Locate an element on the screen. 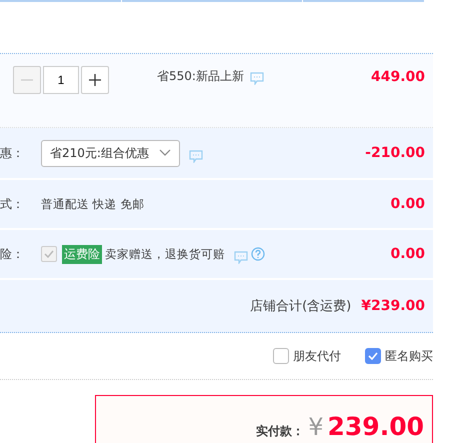  payment-amount: 239.00 is located at coordinates (376, 426).